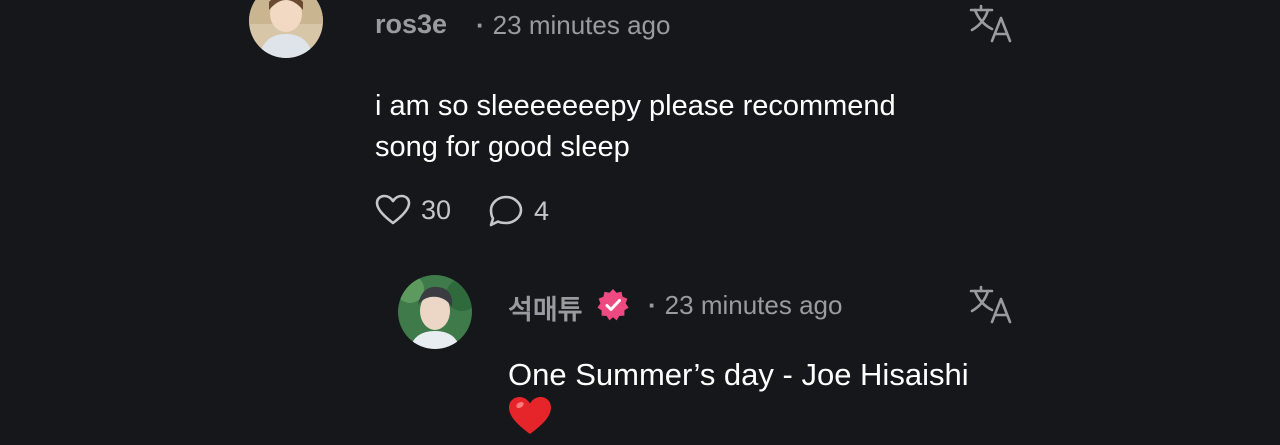 The width and height of the screenshot is (1280, 445). I want to click on comment-author-avatar, so click(286, 29).